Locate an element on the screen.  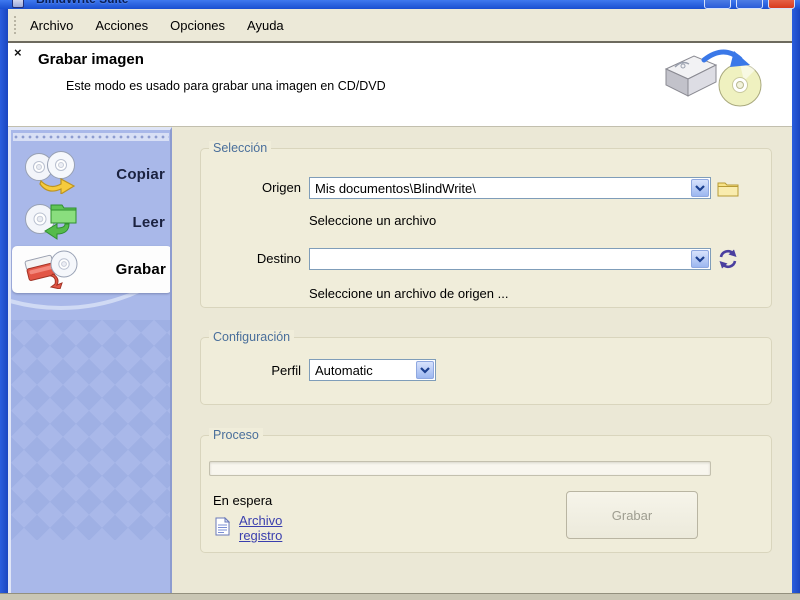
menu-ayuda: Ayuda is located at coordinates (265, 25).